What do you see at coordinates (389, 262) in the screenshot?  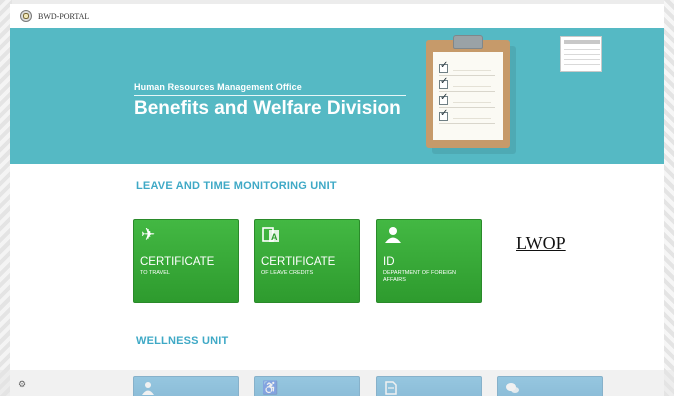 I see `tile-main-label: ID` at bounding box center [389, 262].